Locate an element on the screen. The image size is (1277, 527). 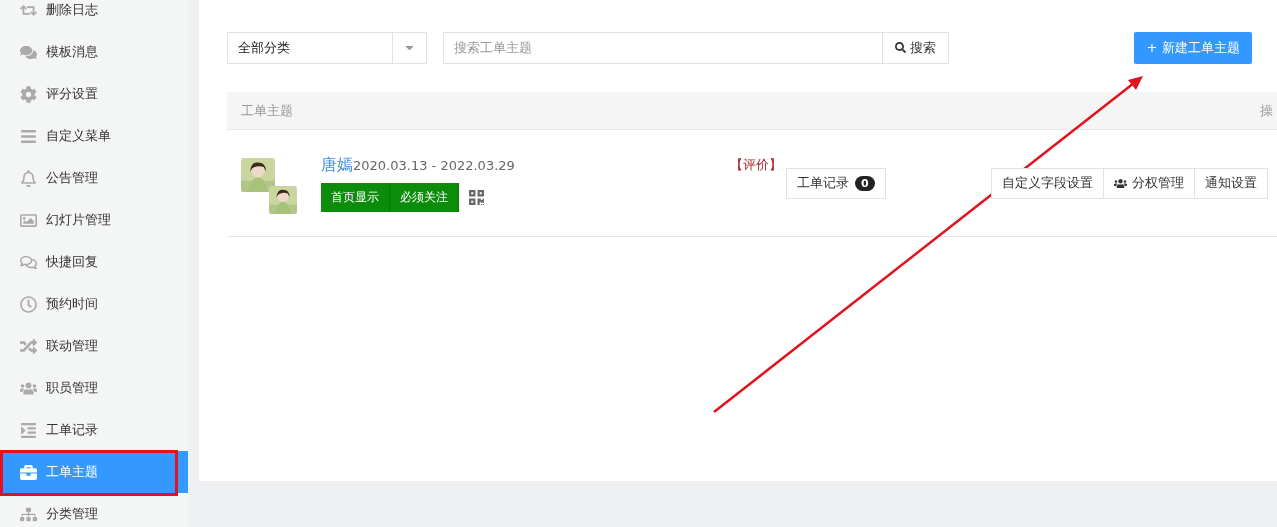
bell-icon is located at coordinates (28, 178).